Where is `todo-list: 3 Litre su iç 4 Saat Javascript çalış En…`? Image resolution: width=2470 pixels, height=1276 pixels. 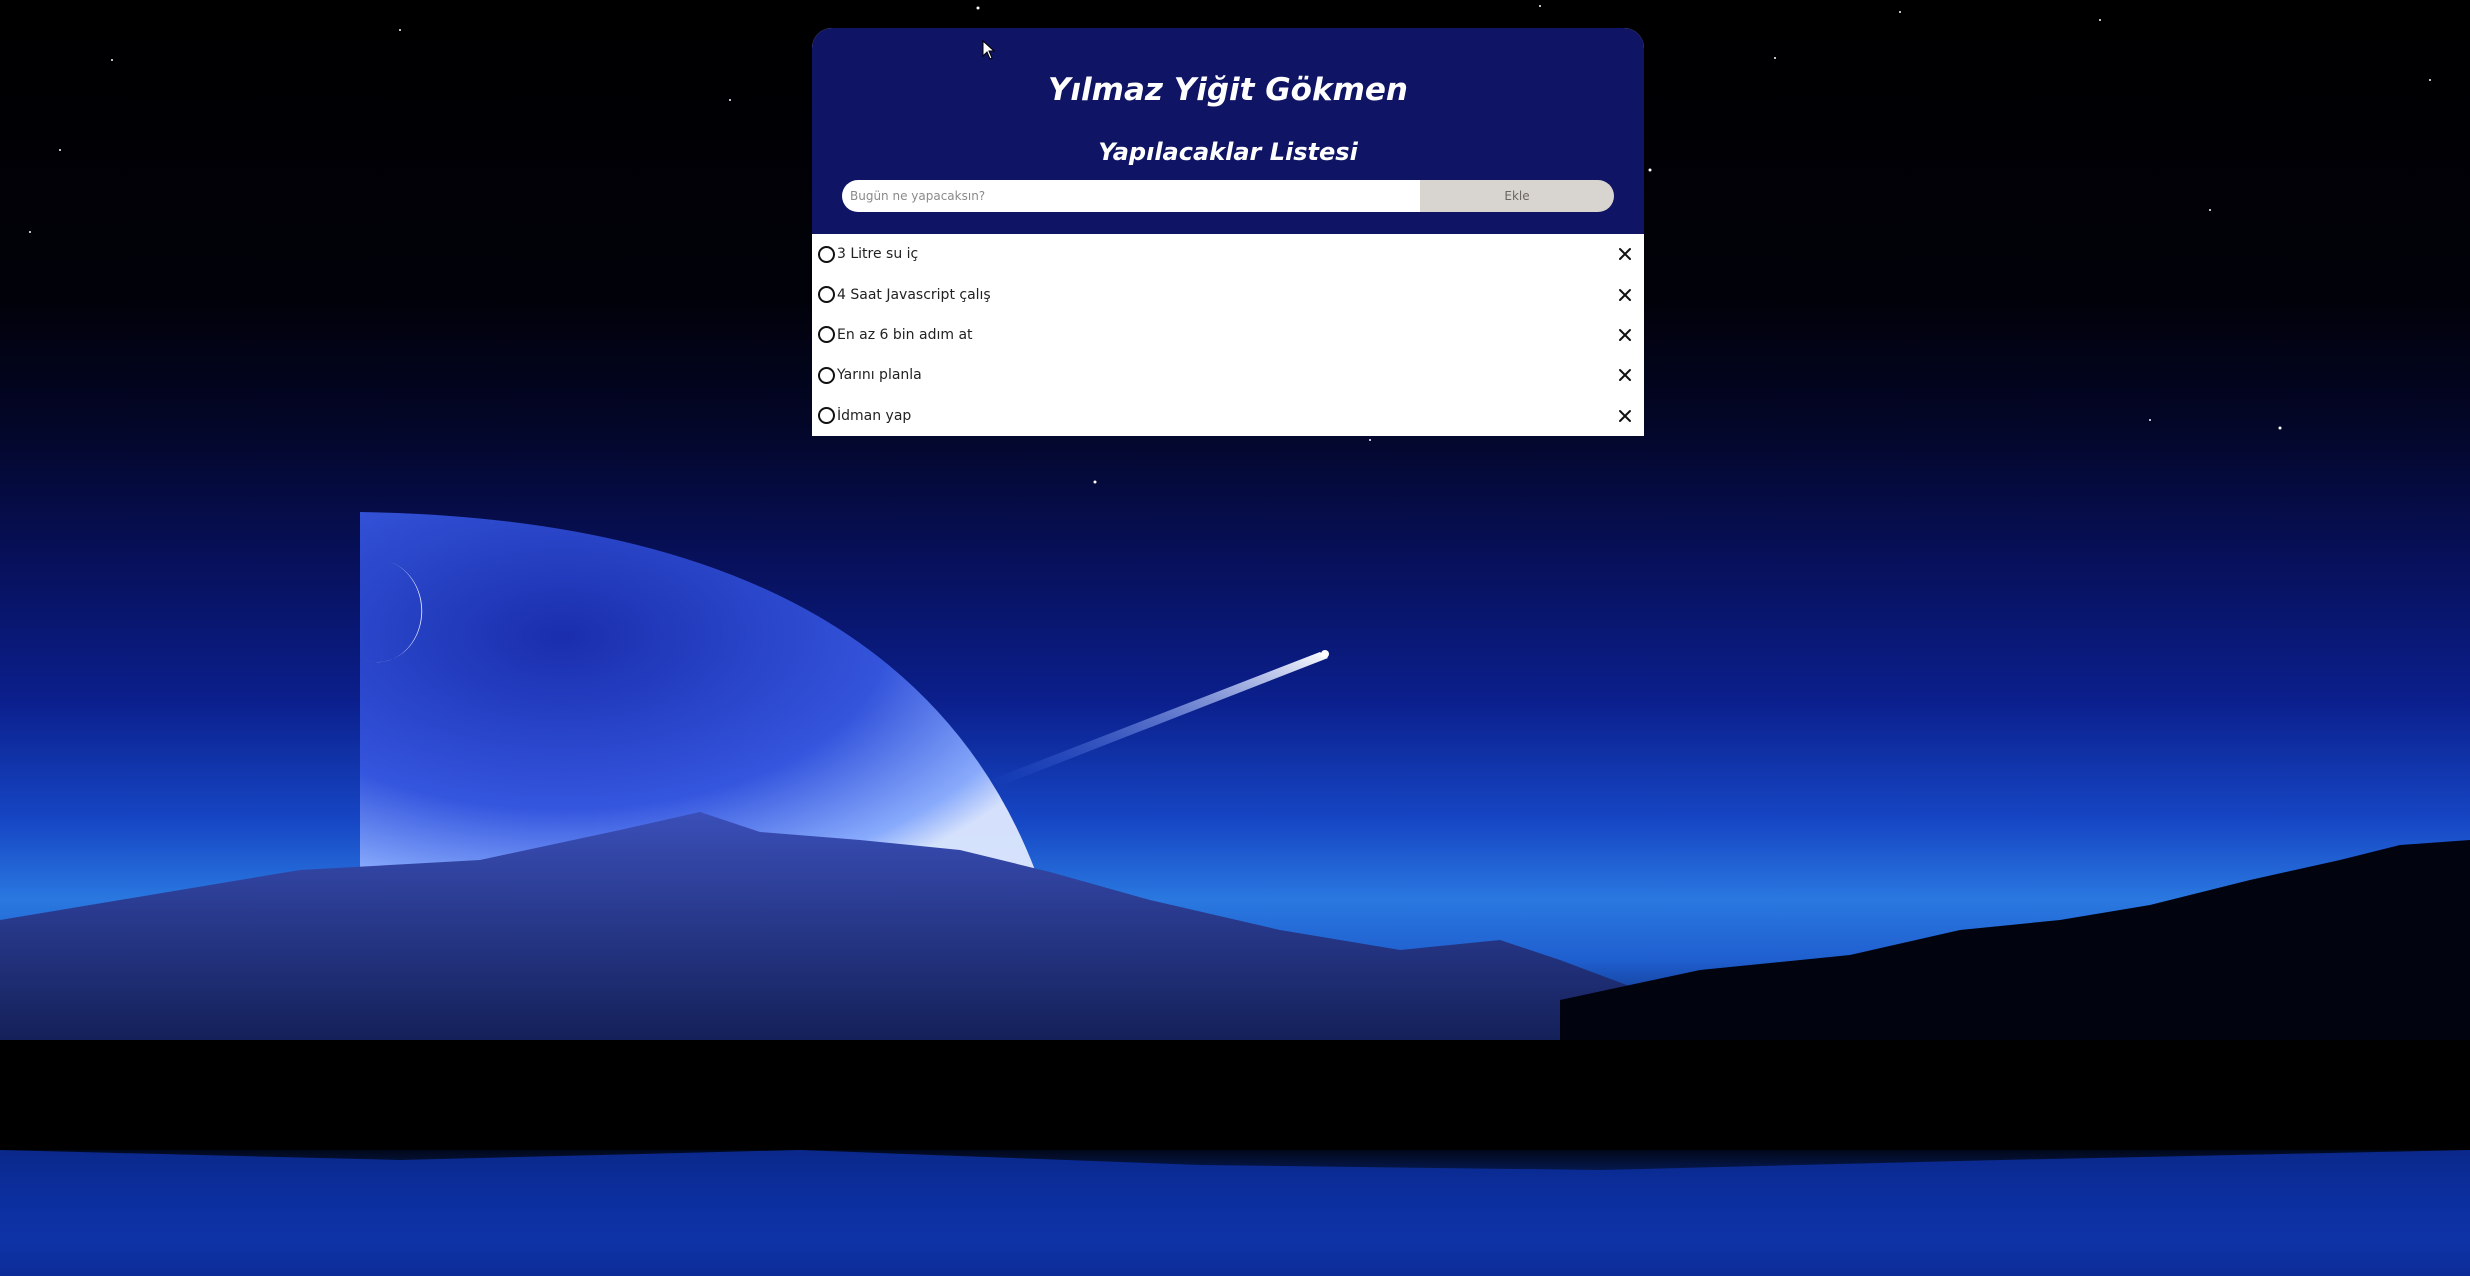 todo-list: 3 Litre su iç 4 Saat Javascript çalış En… is located at coordinates (1228, 335).